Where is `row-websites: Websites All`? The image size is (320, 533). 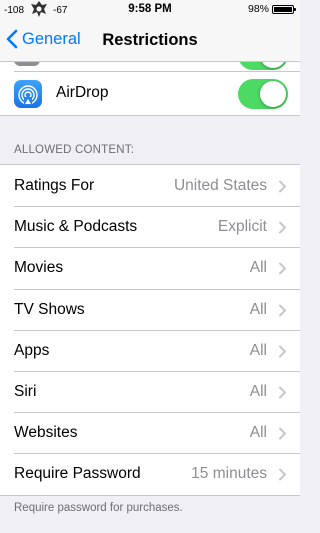
row-websites: Websites All is located at coordinates (150, 432).